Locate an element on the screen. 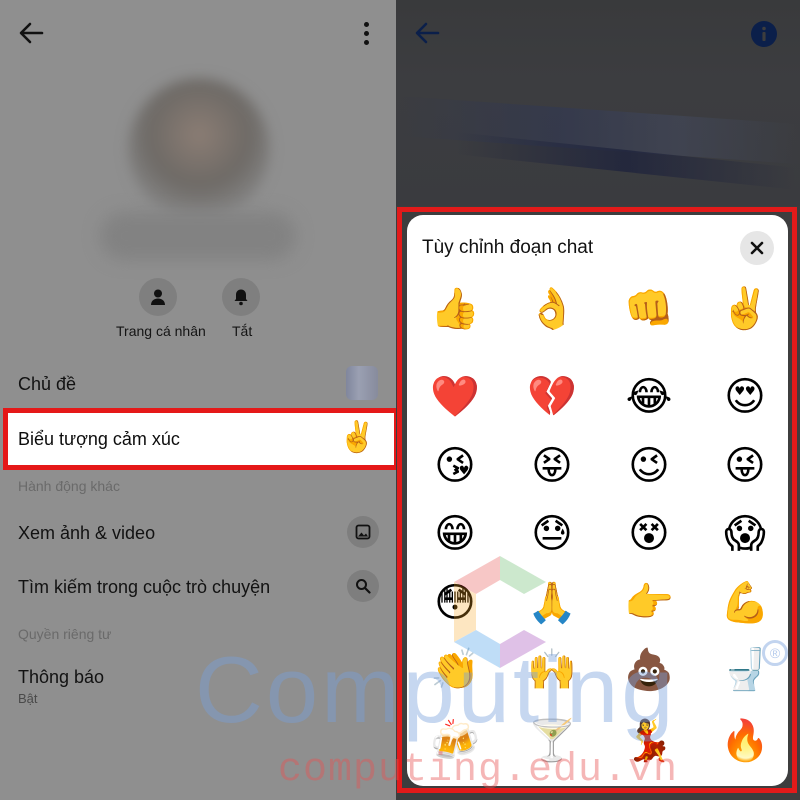 The image size is (800, 800). person-icon is located at coordinates (158, 297).